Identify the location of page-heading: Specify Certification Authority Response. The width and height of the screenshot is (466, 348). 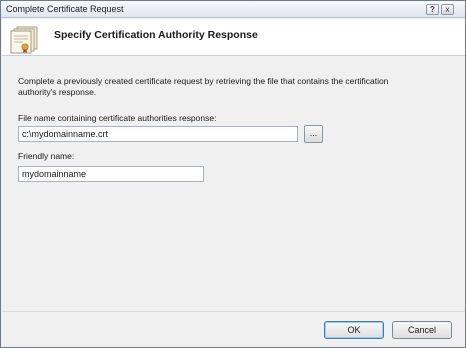
(156, 35).